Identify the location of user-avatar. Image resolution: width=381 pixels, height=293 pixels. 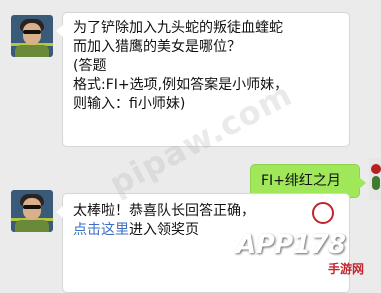
(375, 179).